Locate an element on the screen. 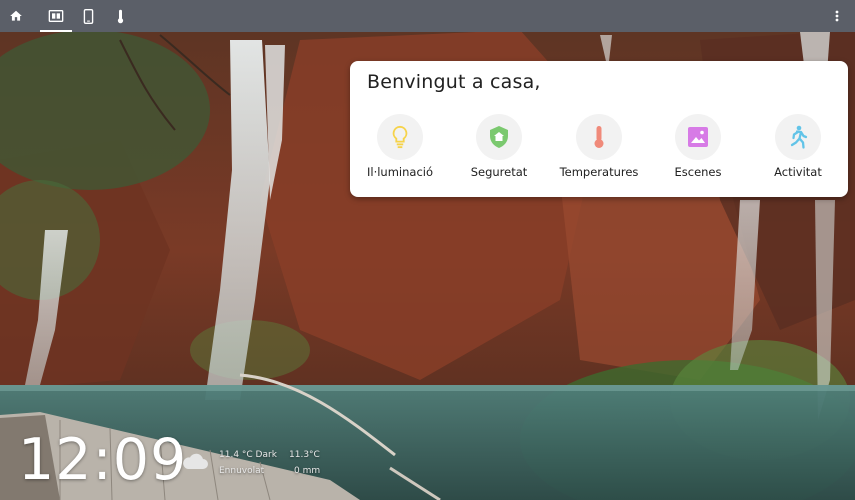  lightbulb-icon is located at coordinates (400, 137).